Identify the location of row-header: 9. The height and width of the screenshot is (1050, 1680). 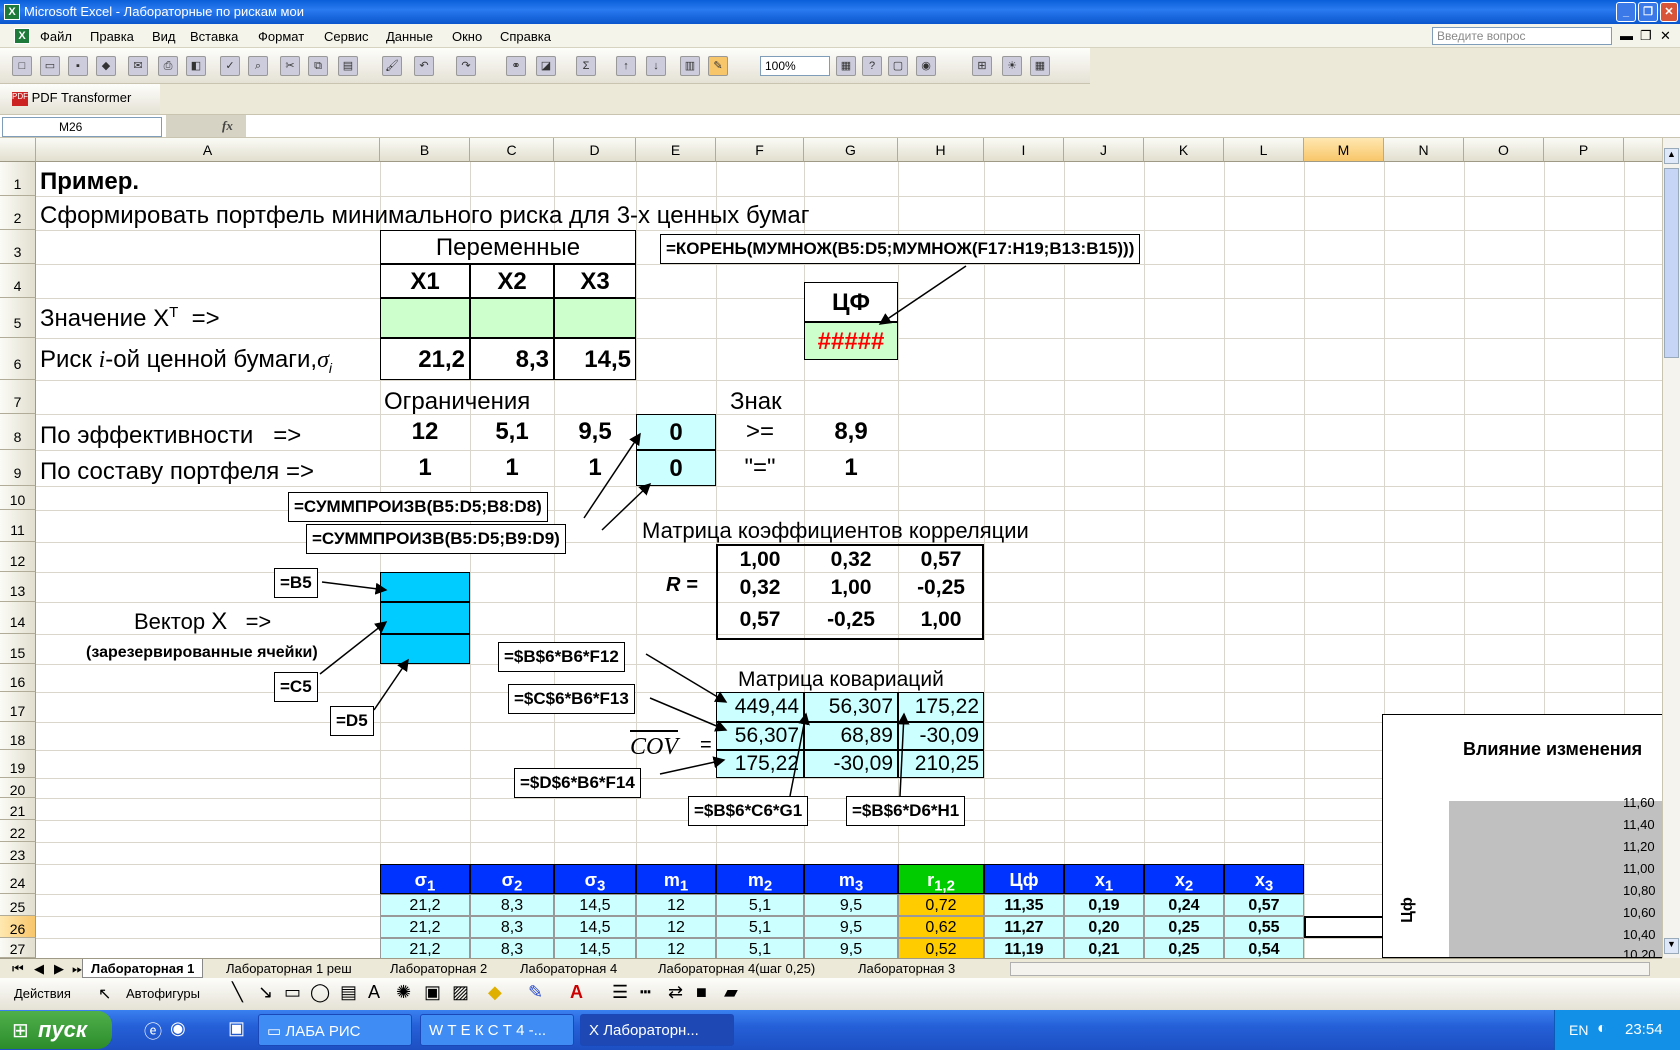
(18, 468).